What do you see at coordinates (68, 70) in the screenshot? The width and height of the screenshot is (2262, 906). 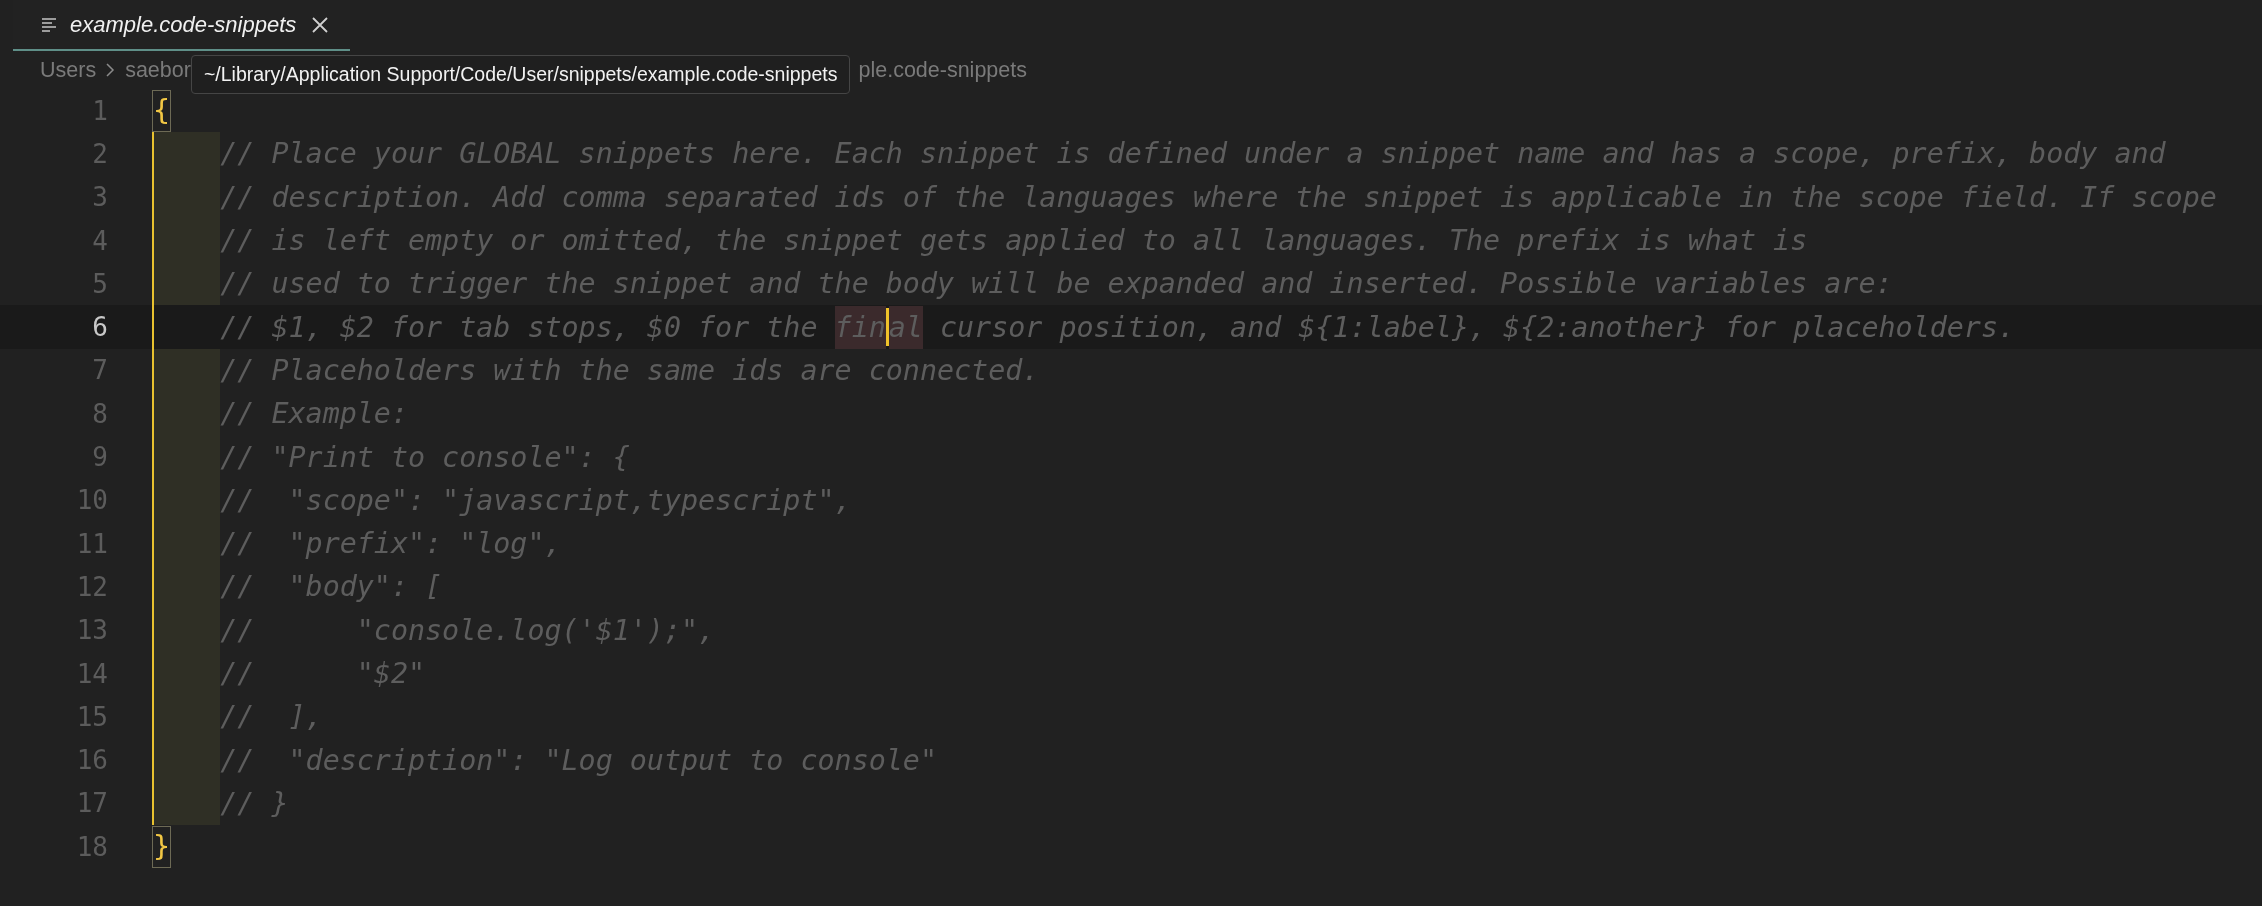 I see `breadcrumb-item: Users` at bounding box center [68, 70].